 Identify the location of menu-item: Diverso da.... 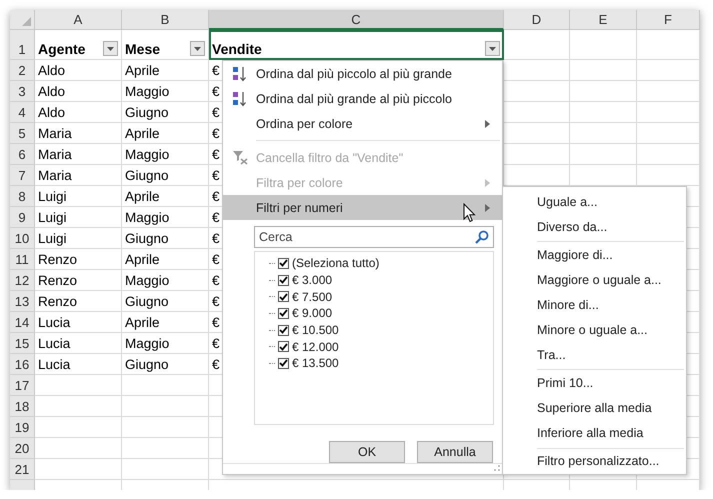
(594, 226).